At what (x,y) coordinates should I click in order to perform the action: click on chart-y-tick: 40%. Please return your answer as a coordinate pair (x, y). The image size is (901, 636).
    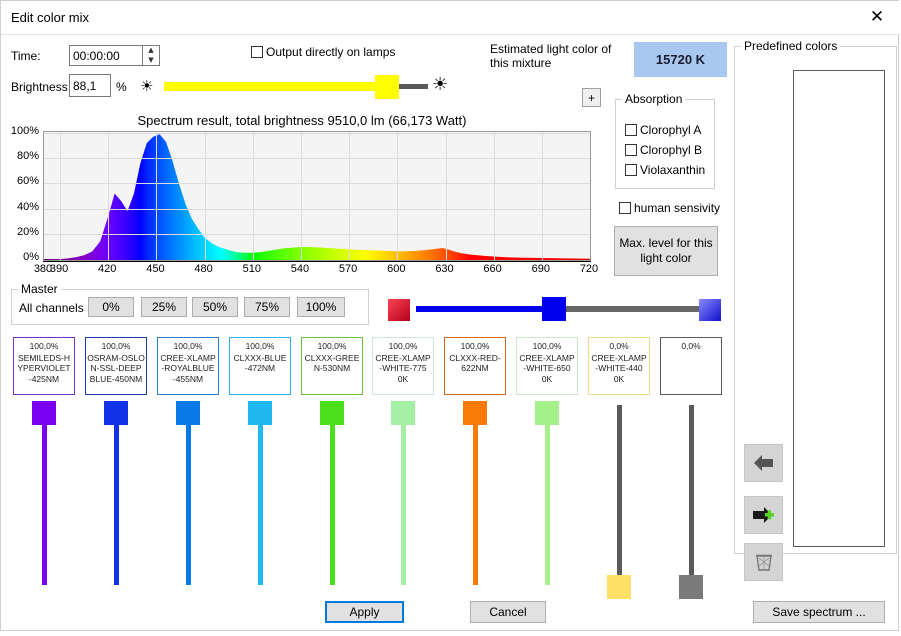
    Looking at the image, I should click on (27, 206).